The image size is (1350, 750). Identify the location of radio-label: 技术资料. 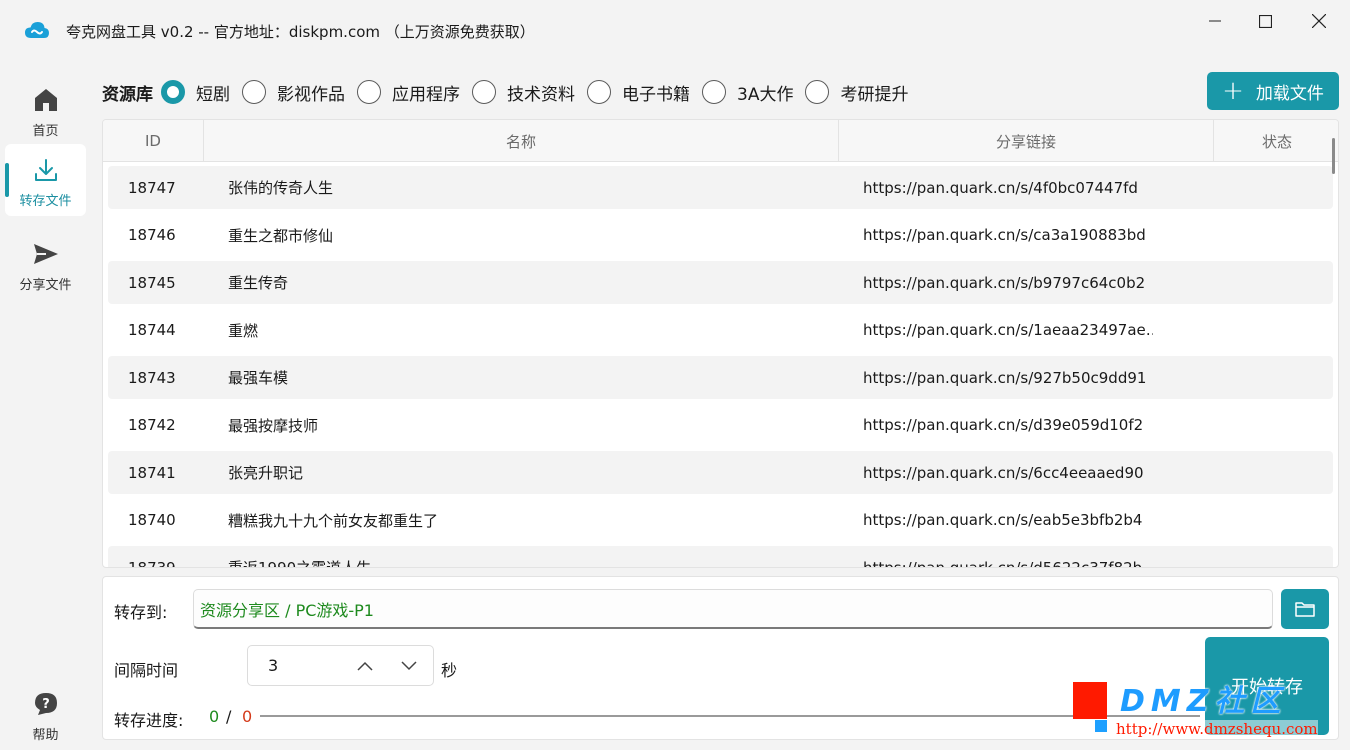
(541, 94).